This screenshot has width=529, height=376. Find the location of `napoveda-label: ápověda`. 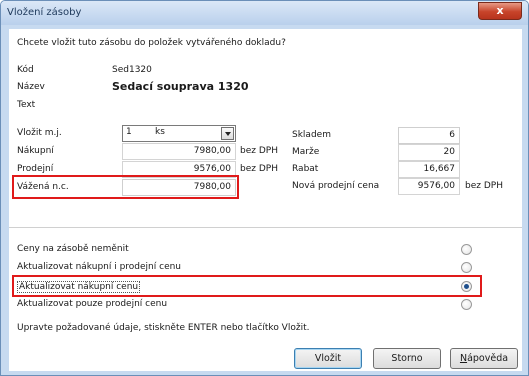

napoveda-label: ápověda is located at coordinates (488, 358).